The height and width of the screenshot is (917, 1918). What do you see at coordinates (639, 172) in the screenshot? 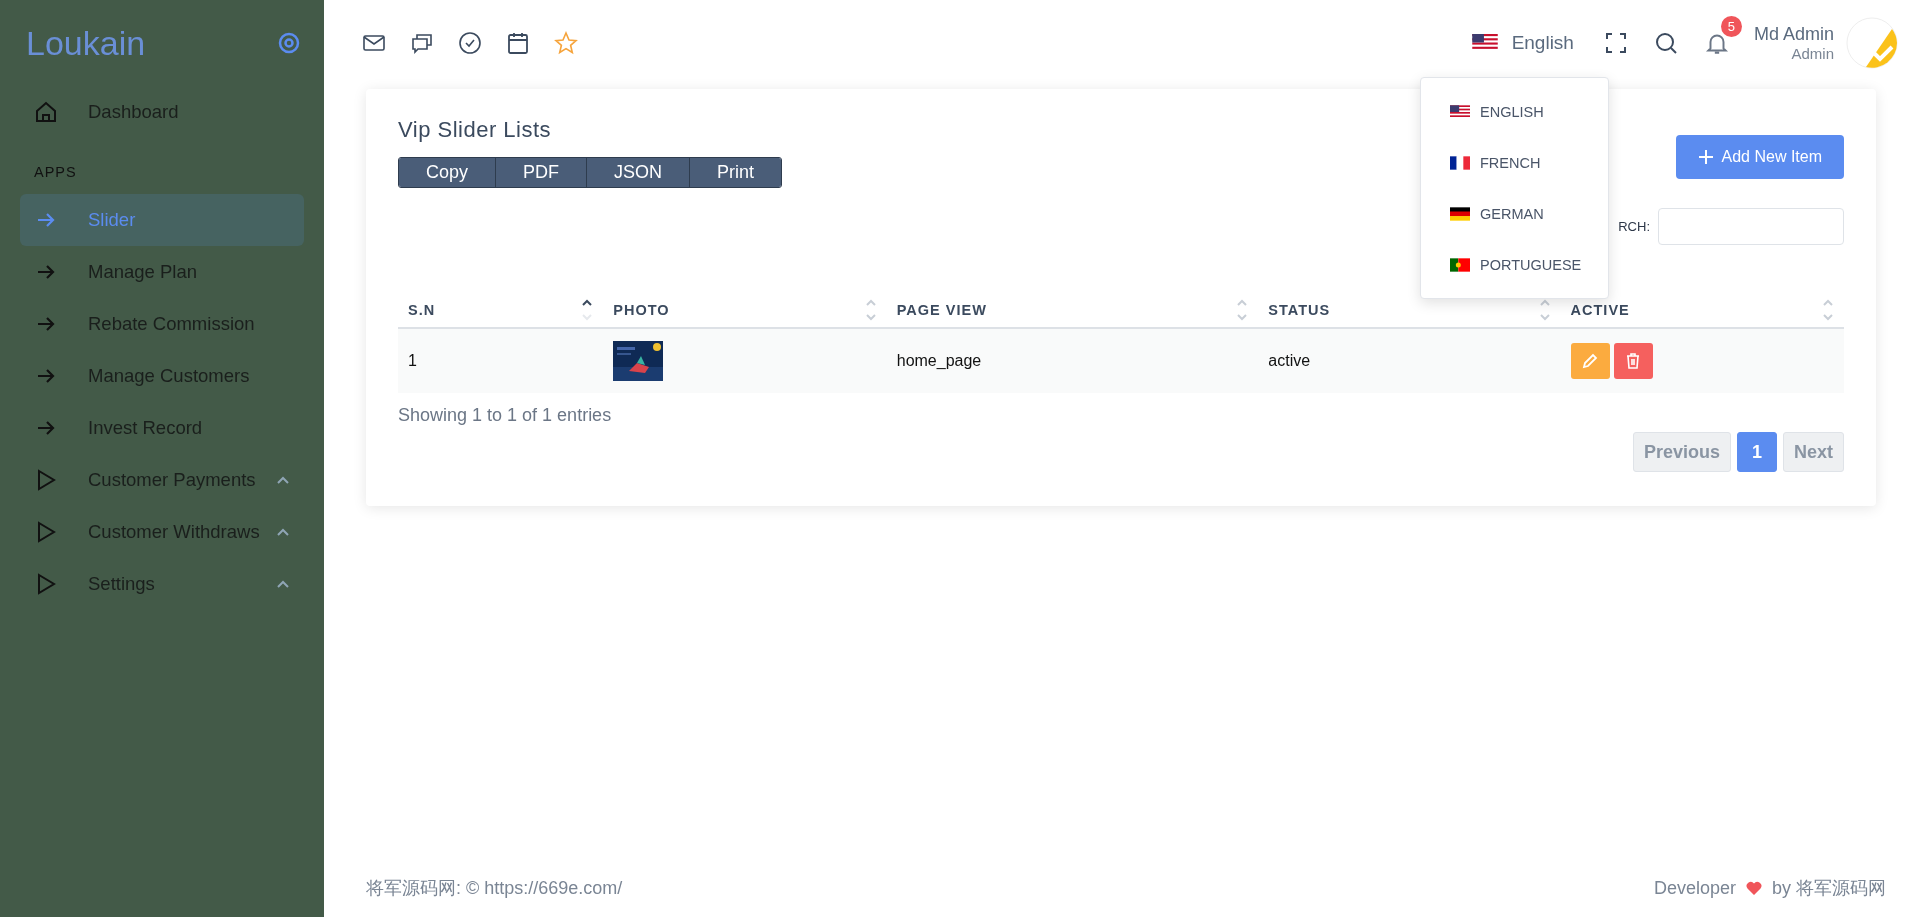
I see `export-button: JSON` at bounding box center [639, 172].